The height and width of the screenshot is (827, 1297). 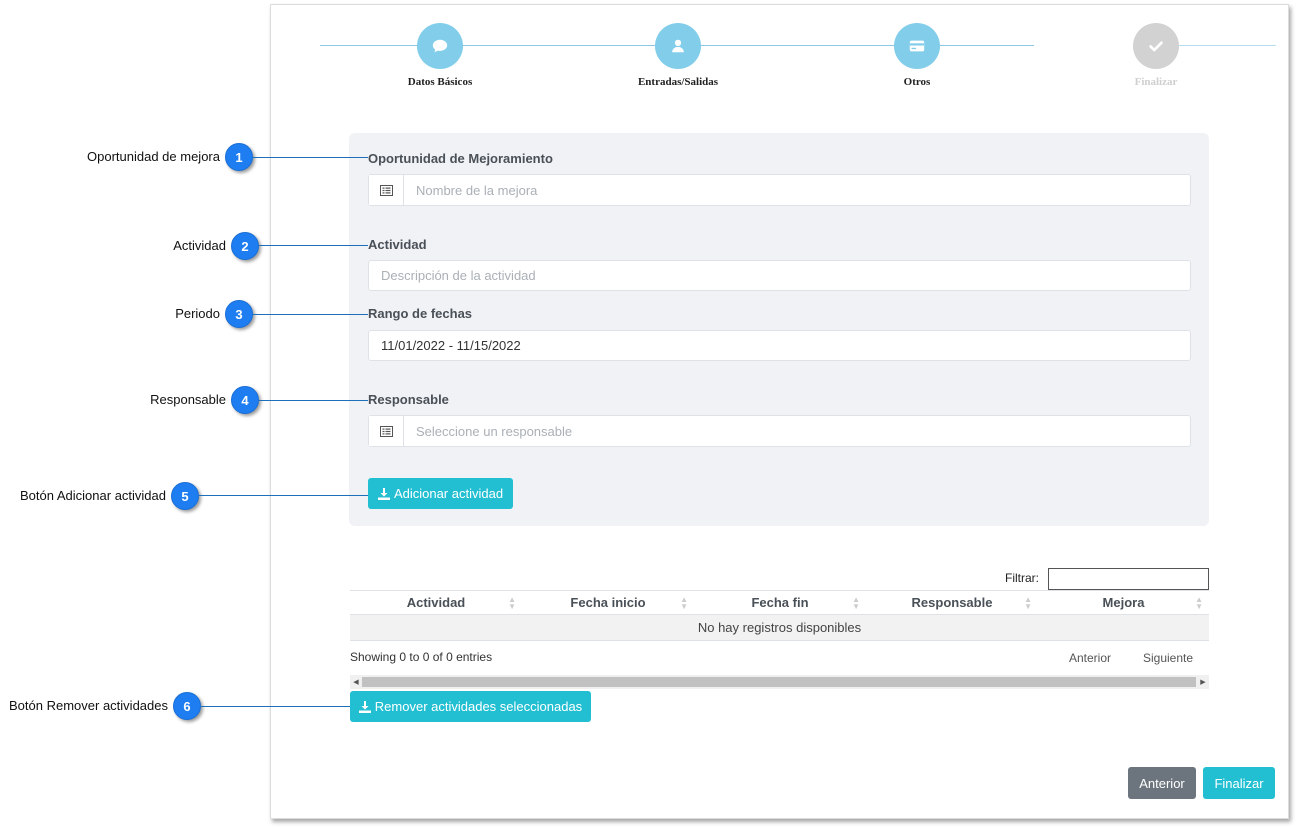 I want to click on adicionar-actividad-button: Adicionar actividad, so click(x=440, y=493).